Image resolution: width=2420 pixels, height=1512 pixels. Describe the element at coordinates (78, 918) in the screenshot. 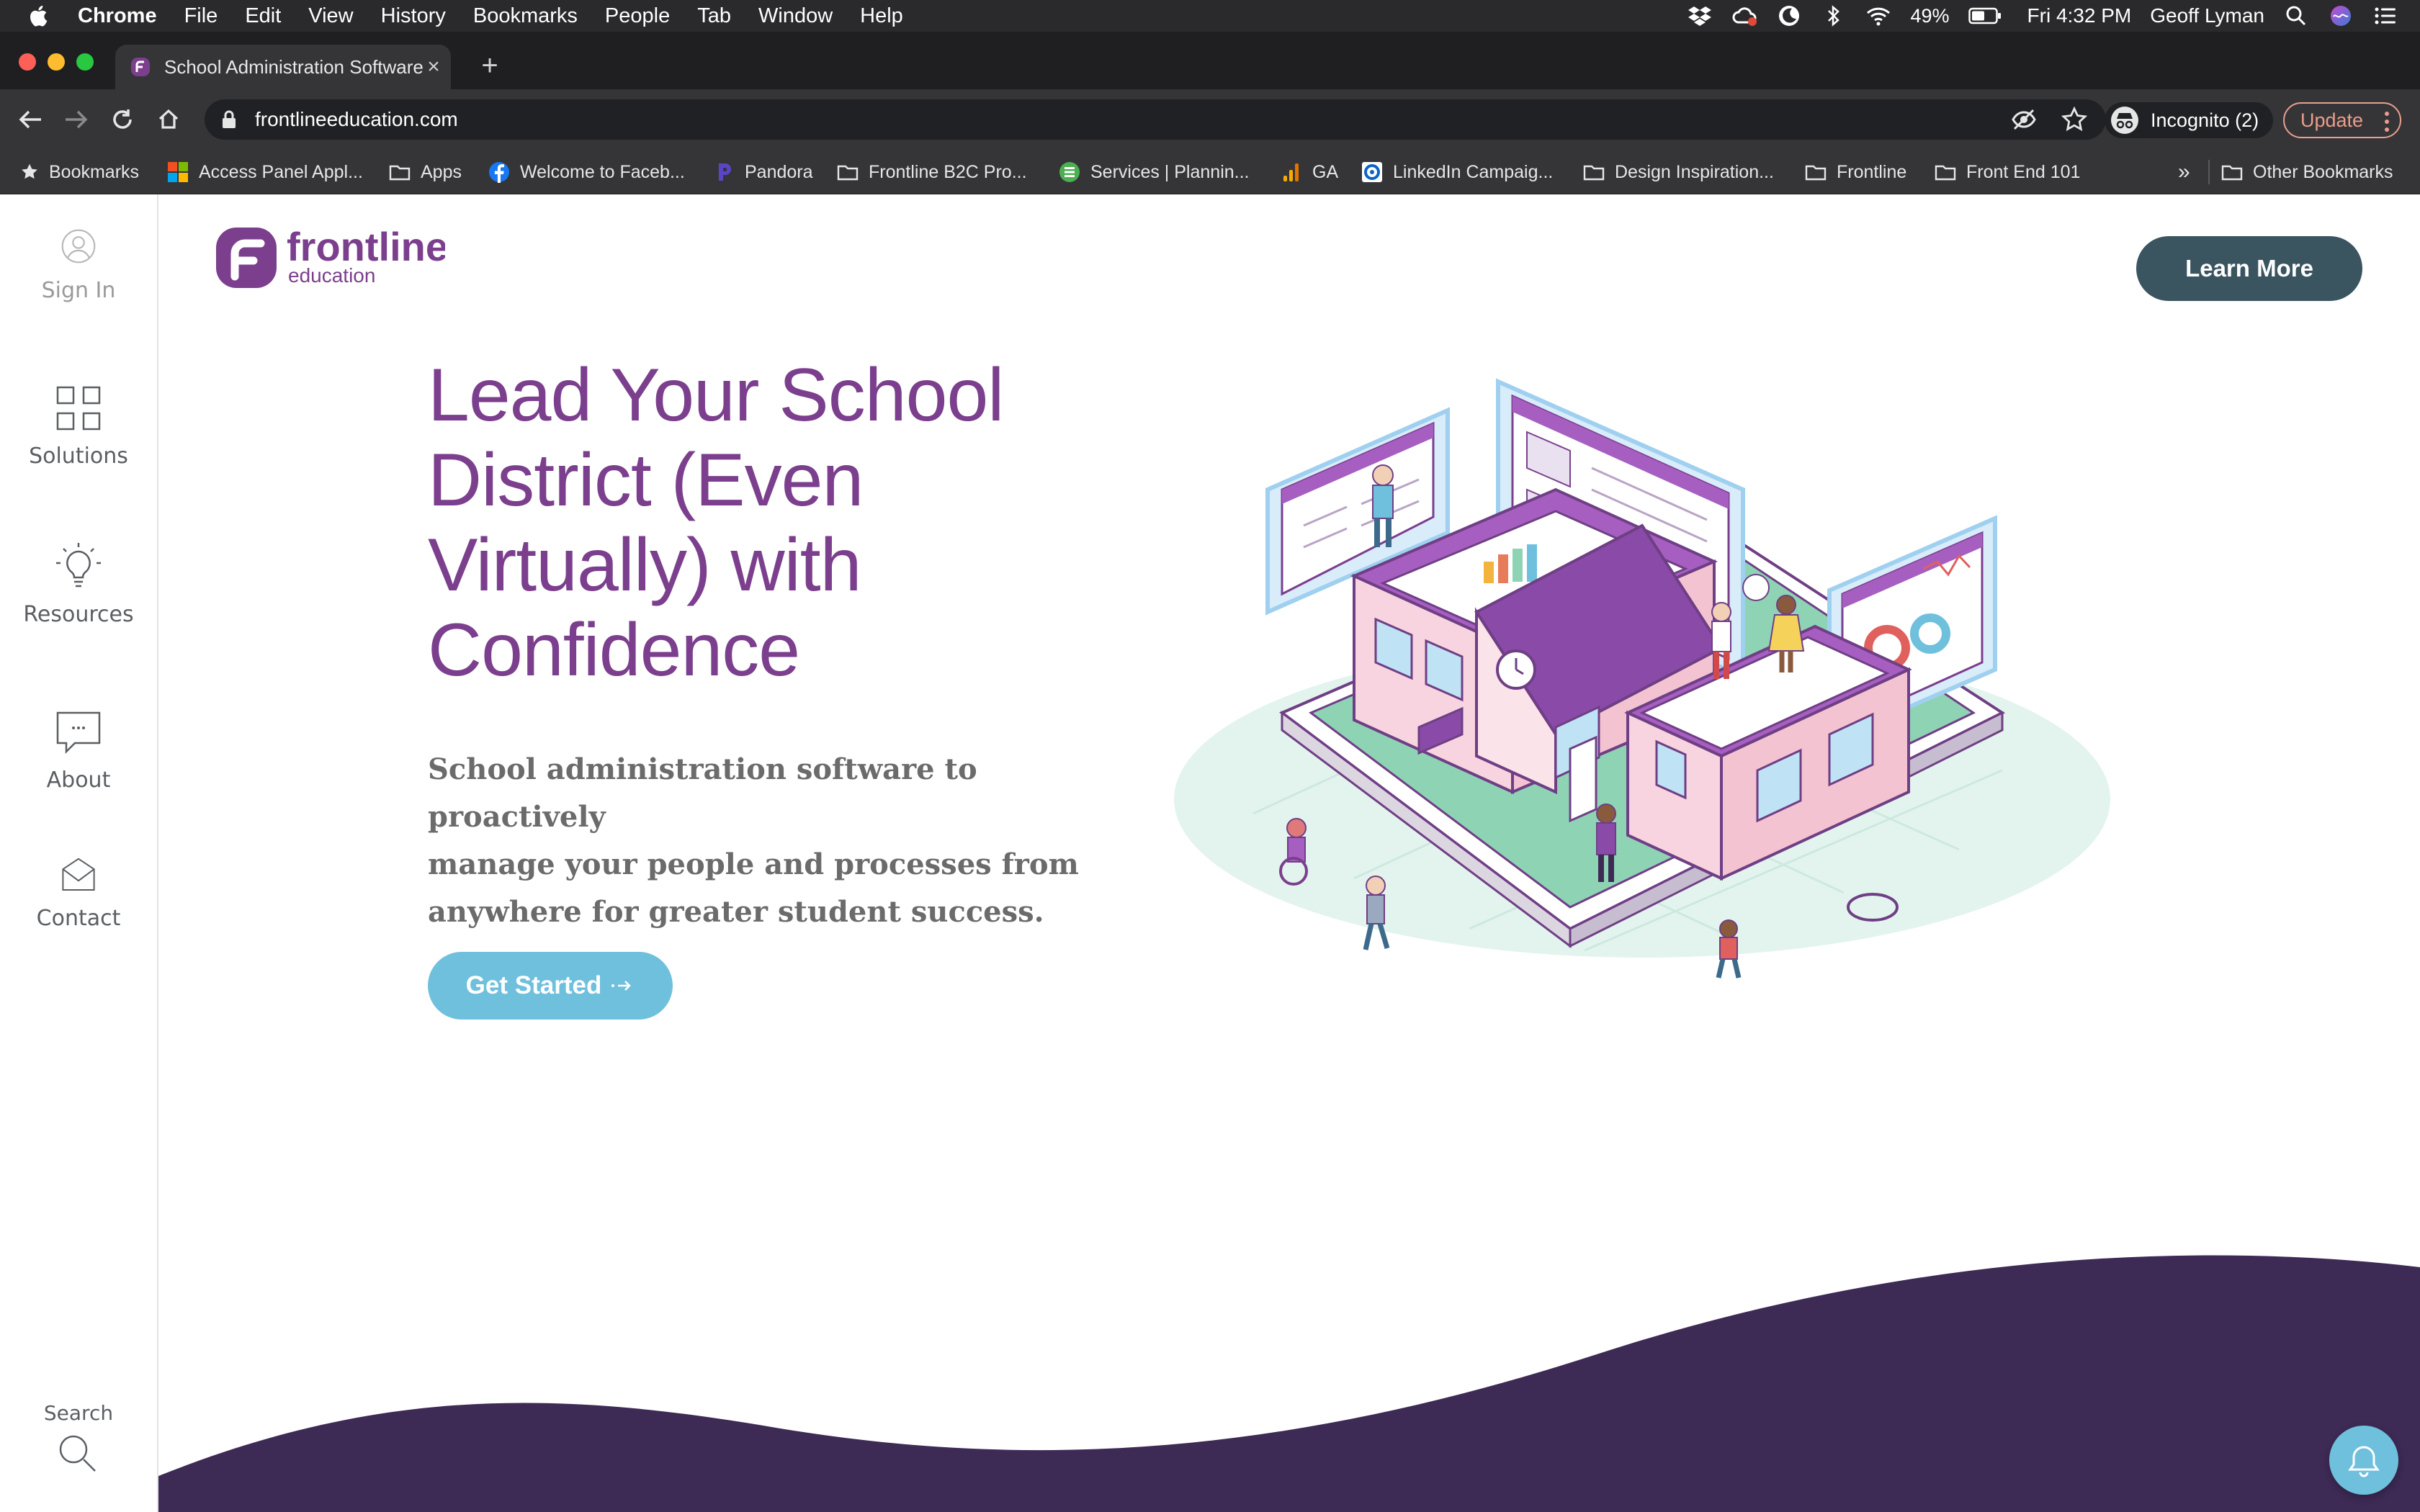

I see `nav-contact-label: Contact` at that location.